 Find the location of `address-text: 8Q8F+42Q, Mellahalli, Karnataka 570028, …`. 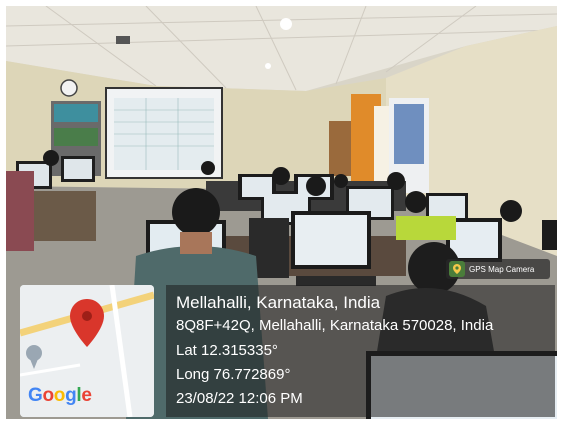

address-text: 8Q8F+42Q, Mellahalli, Karnataka 570028, … is located at coordinates (335, 325).